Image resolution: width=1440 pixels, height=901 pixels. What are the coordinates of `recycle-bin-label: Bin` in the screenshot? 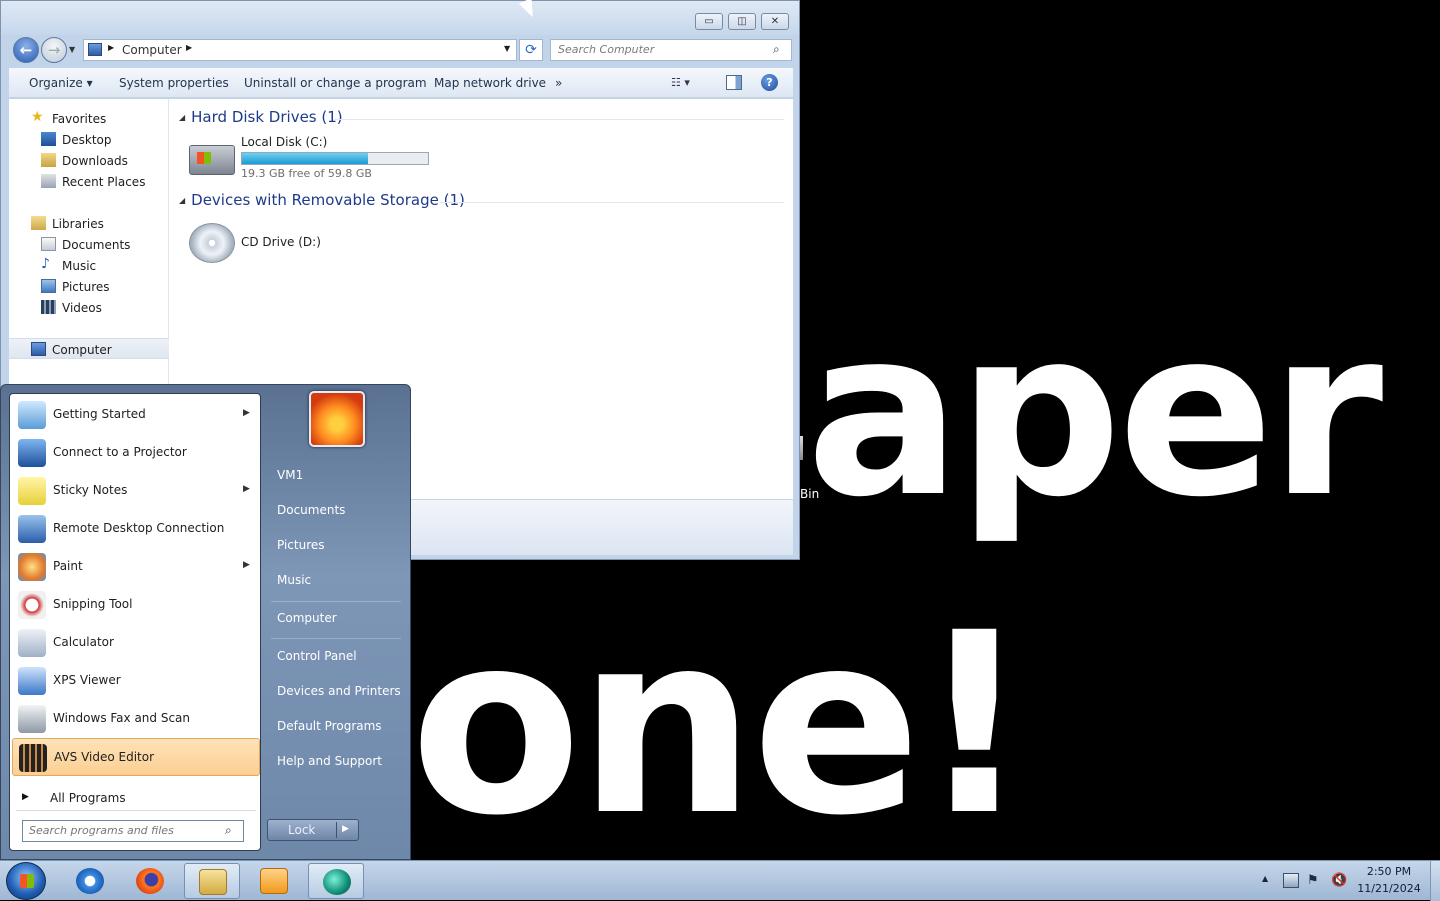 It's located at (809, 494).